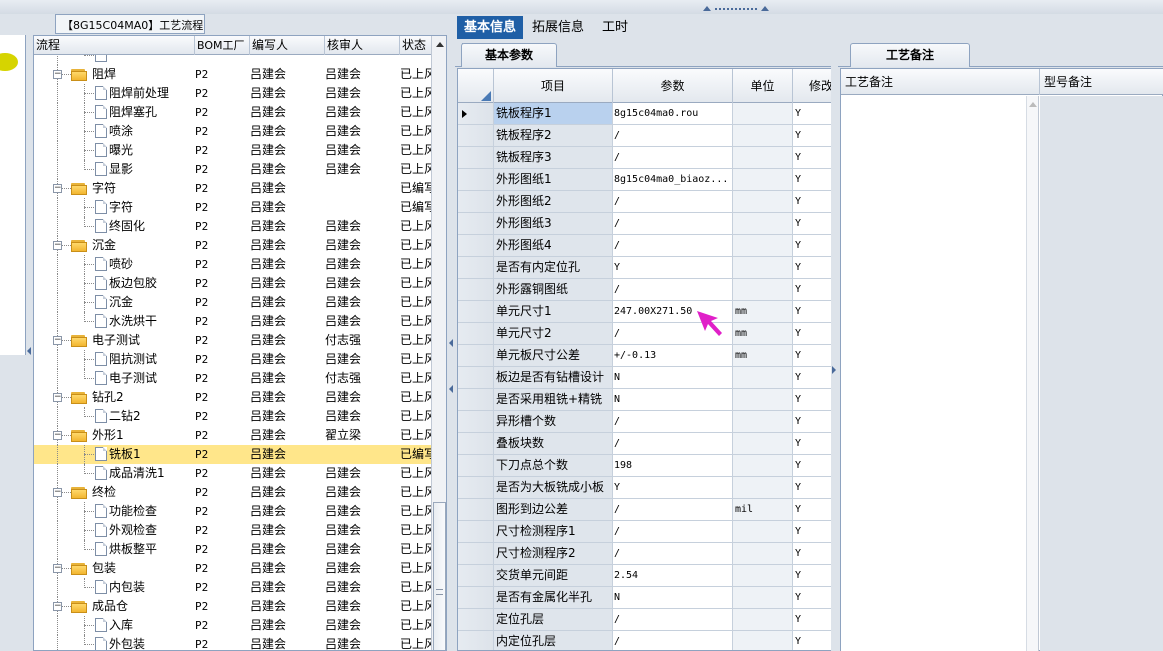  I want to click on tree-step-row: 阻抗测试 P2 吕建会 吕建会 已上风, so click(232, 359).